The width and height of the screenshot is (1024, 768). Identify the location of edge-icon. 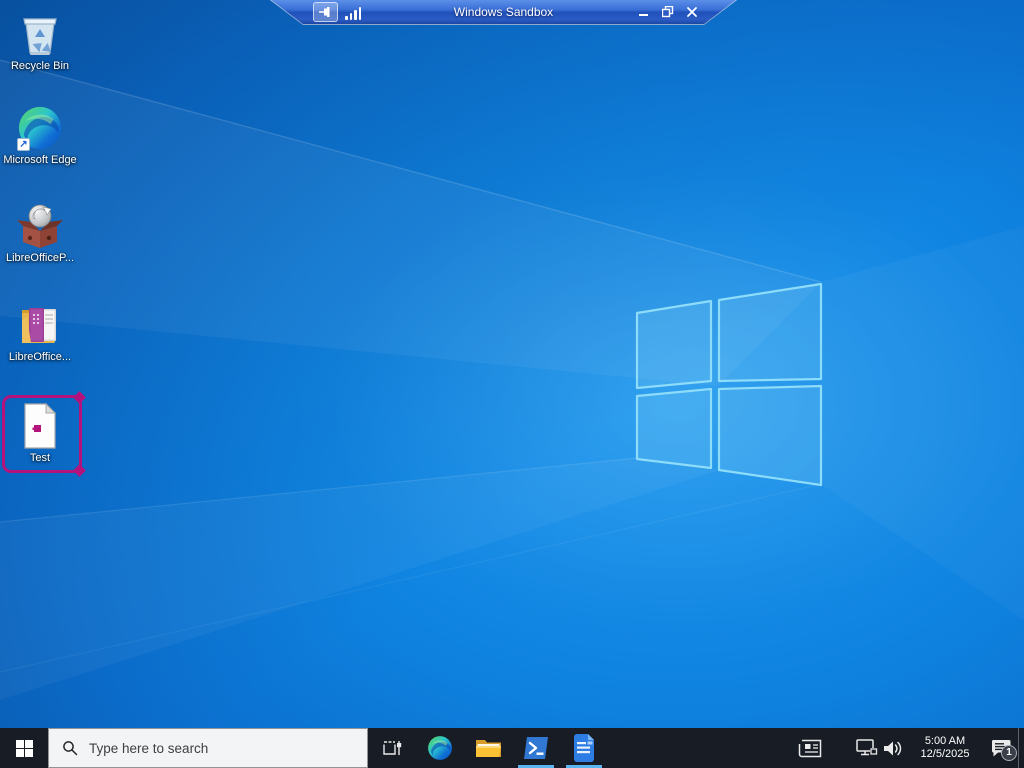
(440, 748).